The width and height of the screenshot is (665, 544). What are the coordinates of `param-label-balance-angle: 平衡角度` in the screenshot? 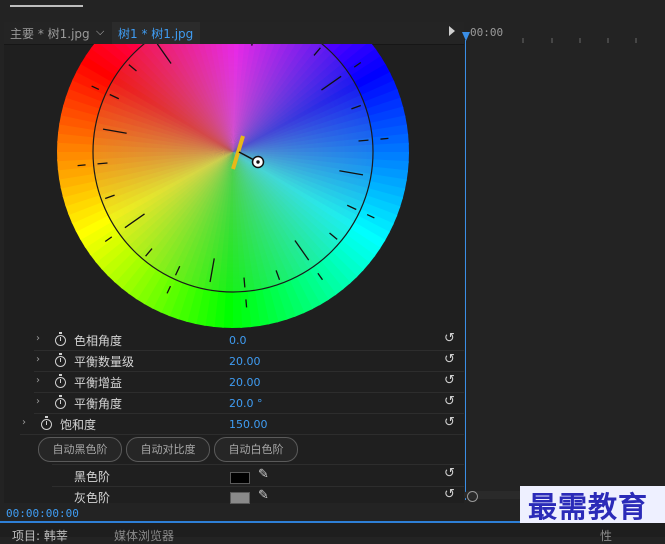 It's located at (98, 404).